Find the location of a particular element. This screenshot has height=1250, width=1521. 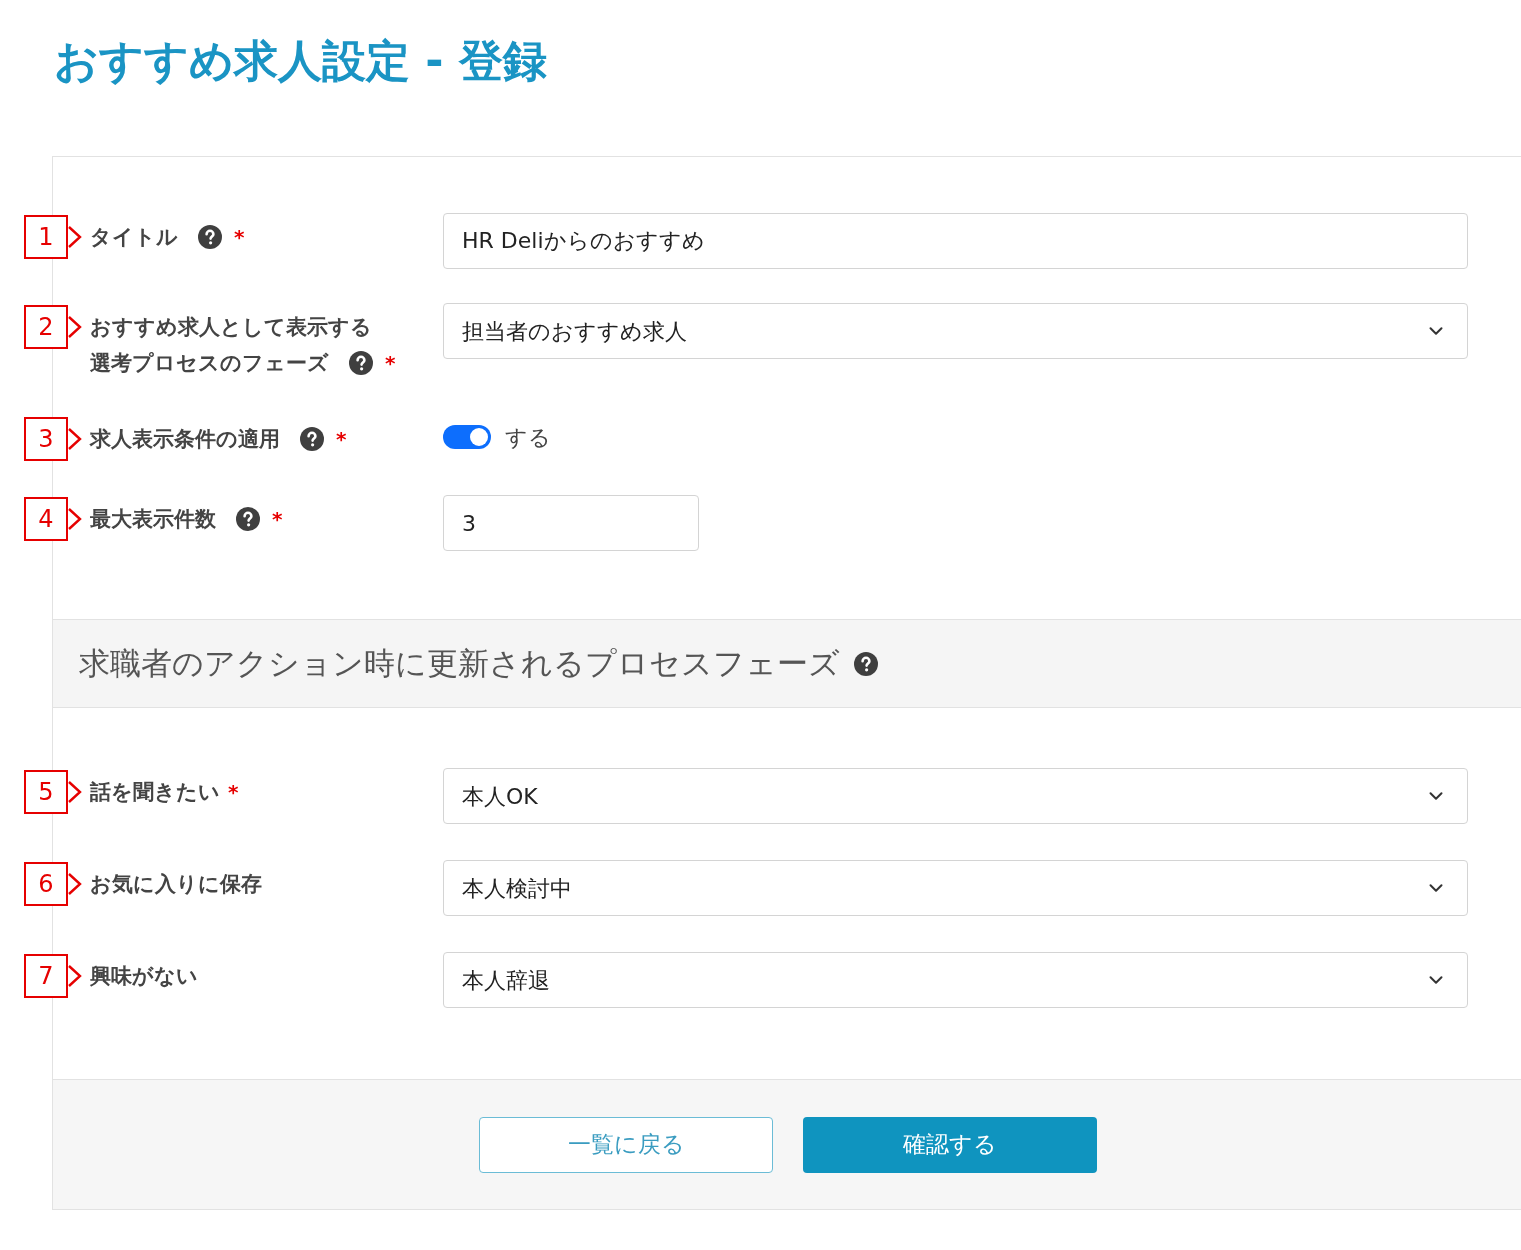

field-label: 興味がない is located at coordinates (144, 976).